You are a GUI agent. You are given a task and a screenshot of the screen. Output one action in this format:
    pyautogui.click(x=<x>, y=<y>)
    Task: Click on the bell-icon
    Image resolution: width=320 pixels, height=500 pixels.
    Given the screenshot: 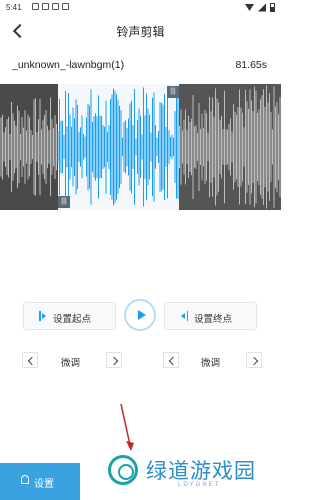 What is the action you would take?
    pyautogui.click(x=25, y=479)
    